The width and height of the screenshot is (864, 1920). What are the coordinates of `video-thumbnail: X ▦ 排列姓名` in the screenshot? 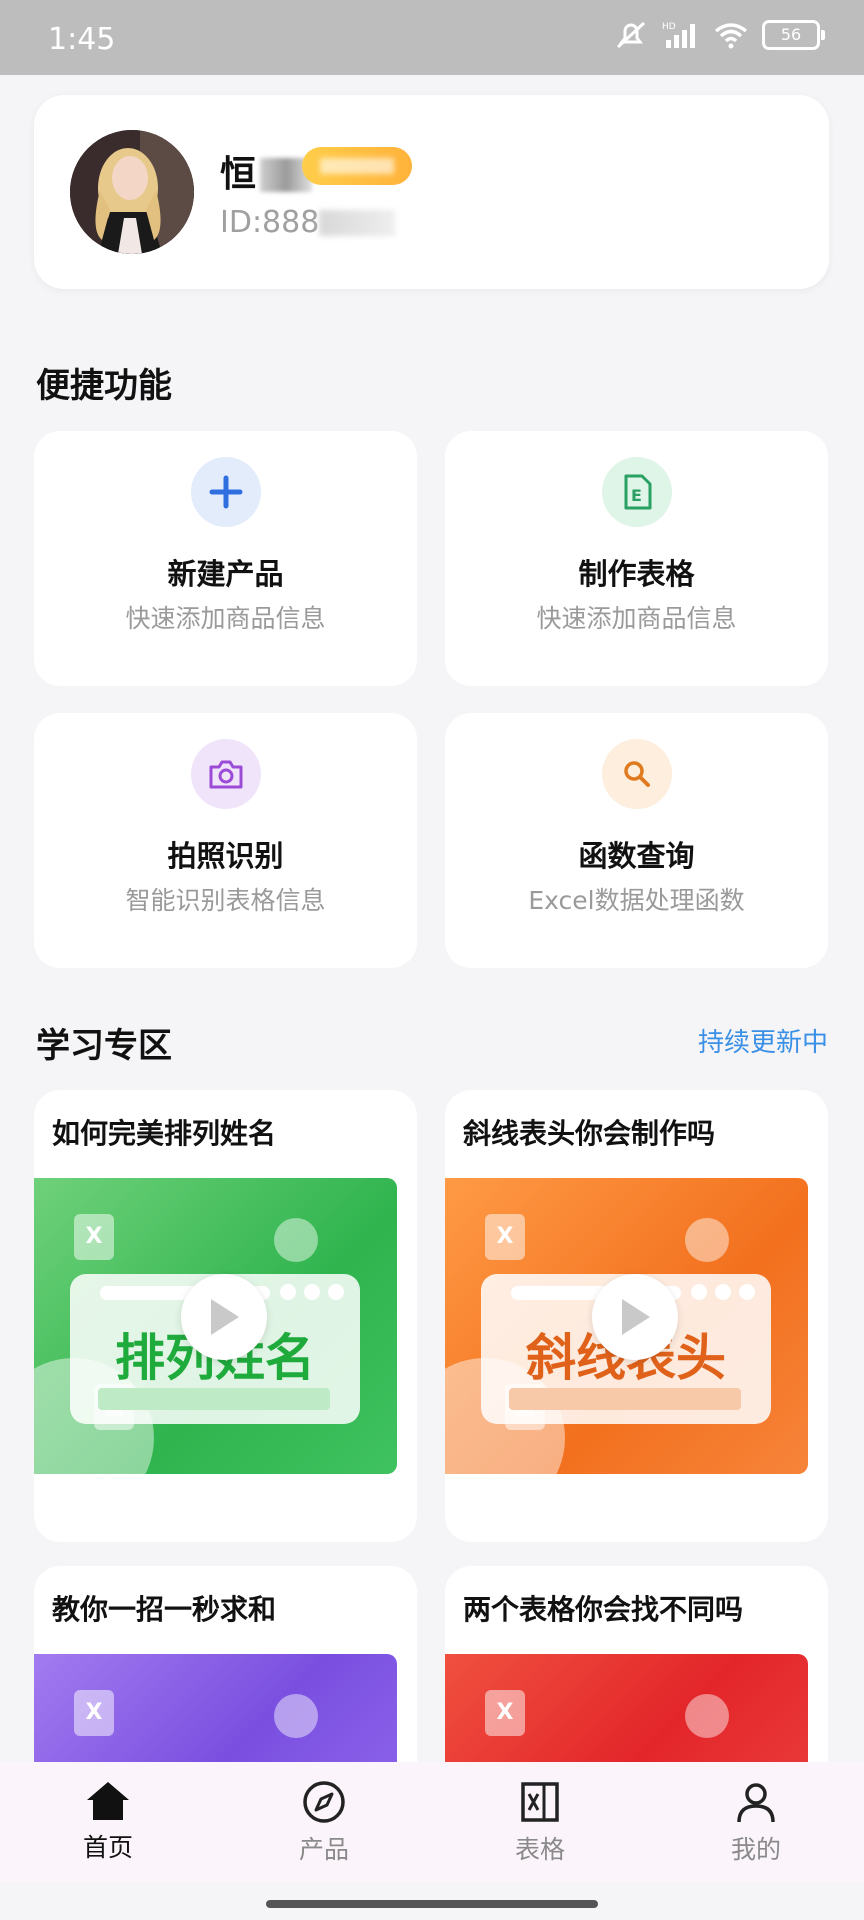 It's located at (215, 1326).